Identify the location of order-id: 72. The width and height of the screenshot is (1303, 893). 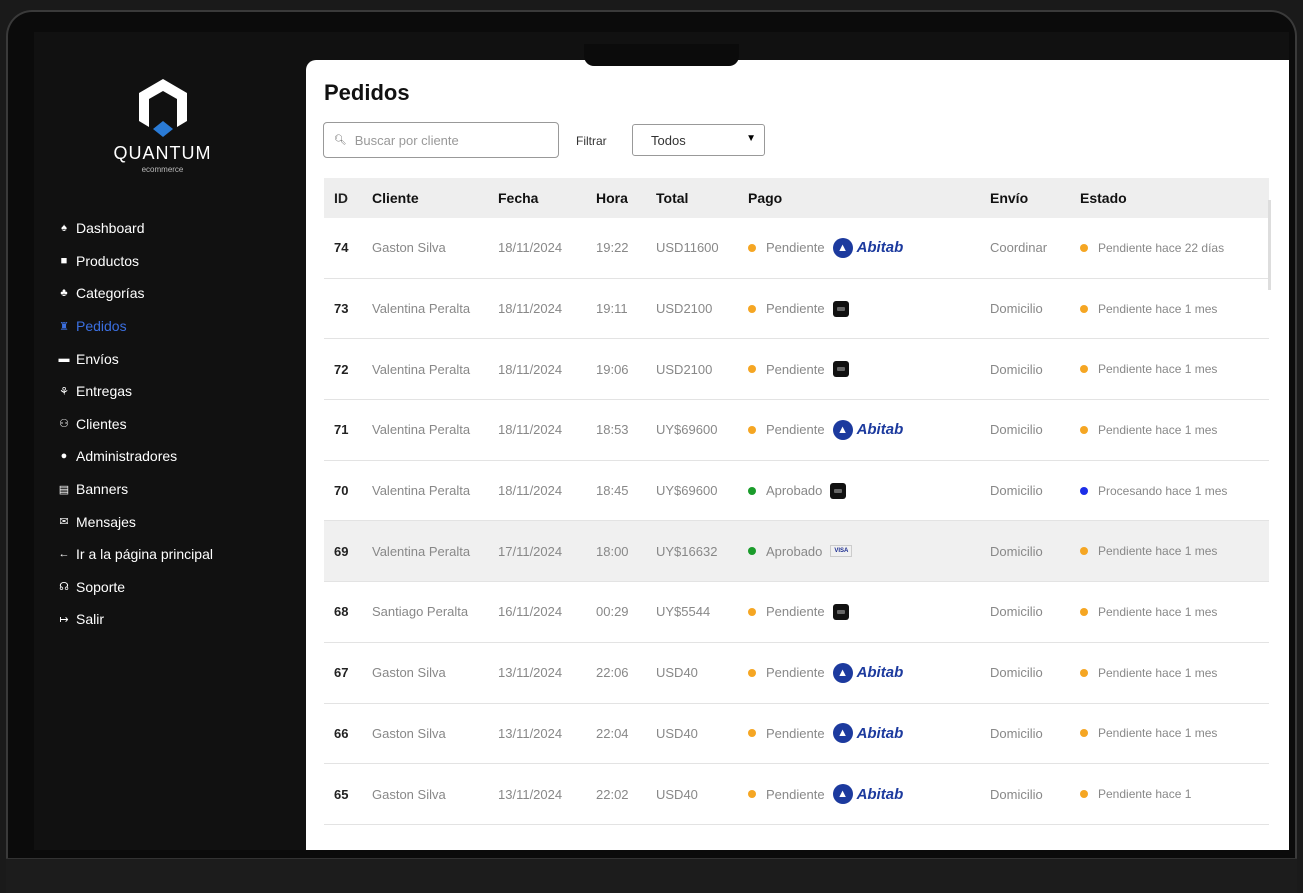
(341, 369).